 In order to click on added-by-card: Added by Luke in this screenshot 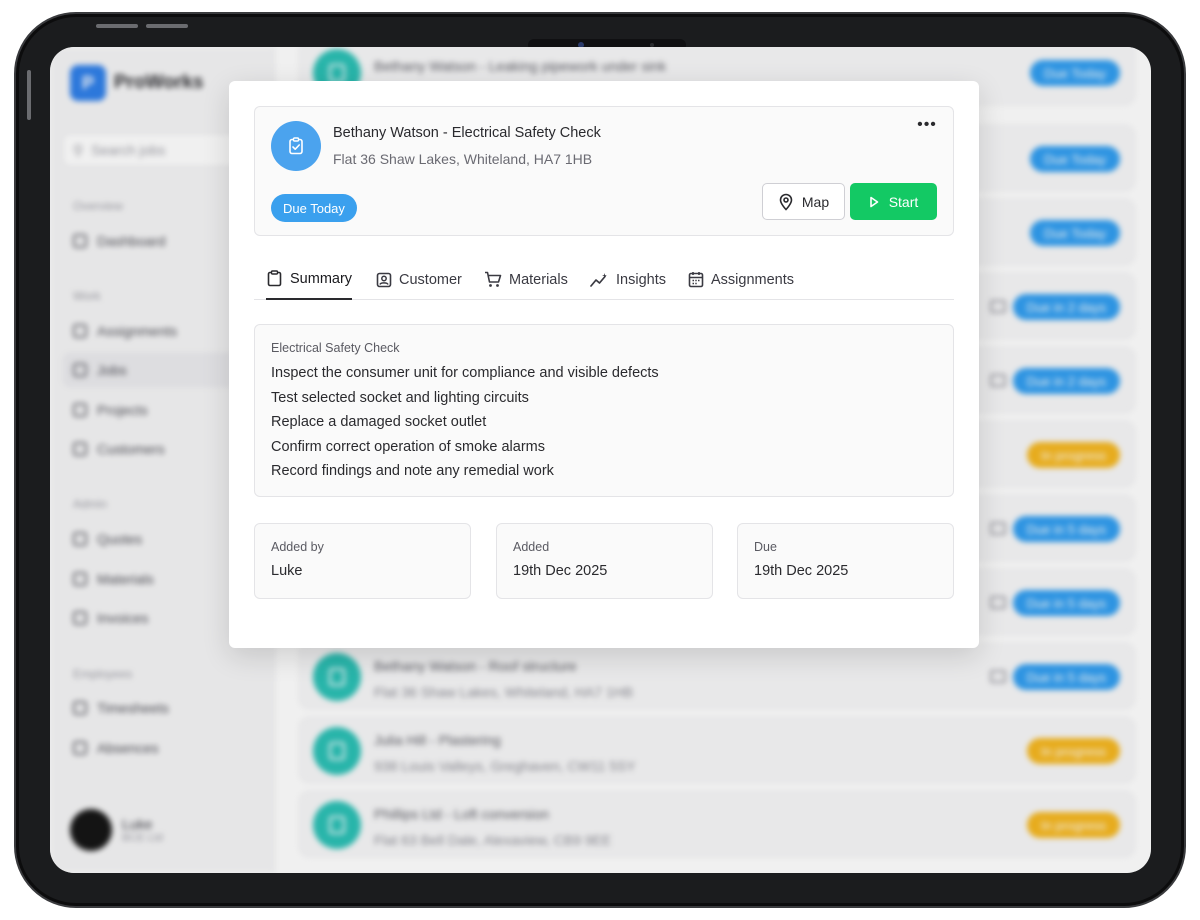, I will do `click(362, 561)`.